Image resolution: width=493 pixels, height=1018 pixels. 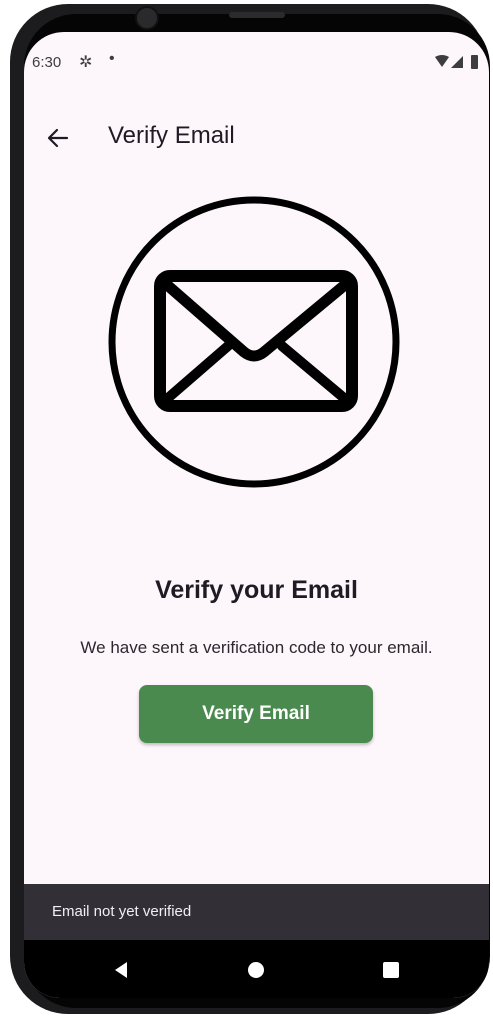 I want to click on arrow-back-icon, so click(x=58, y=138).